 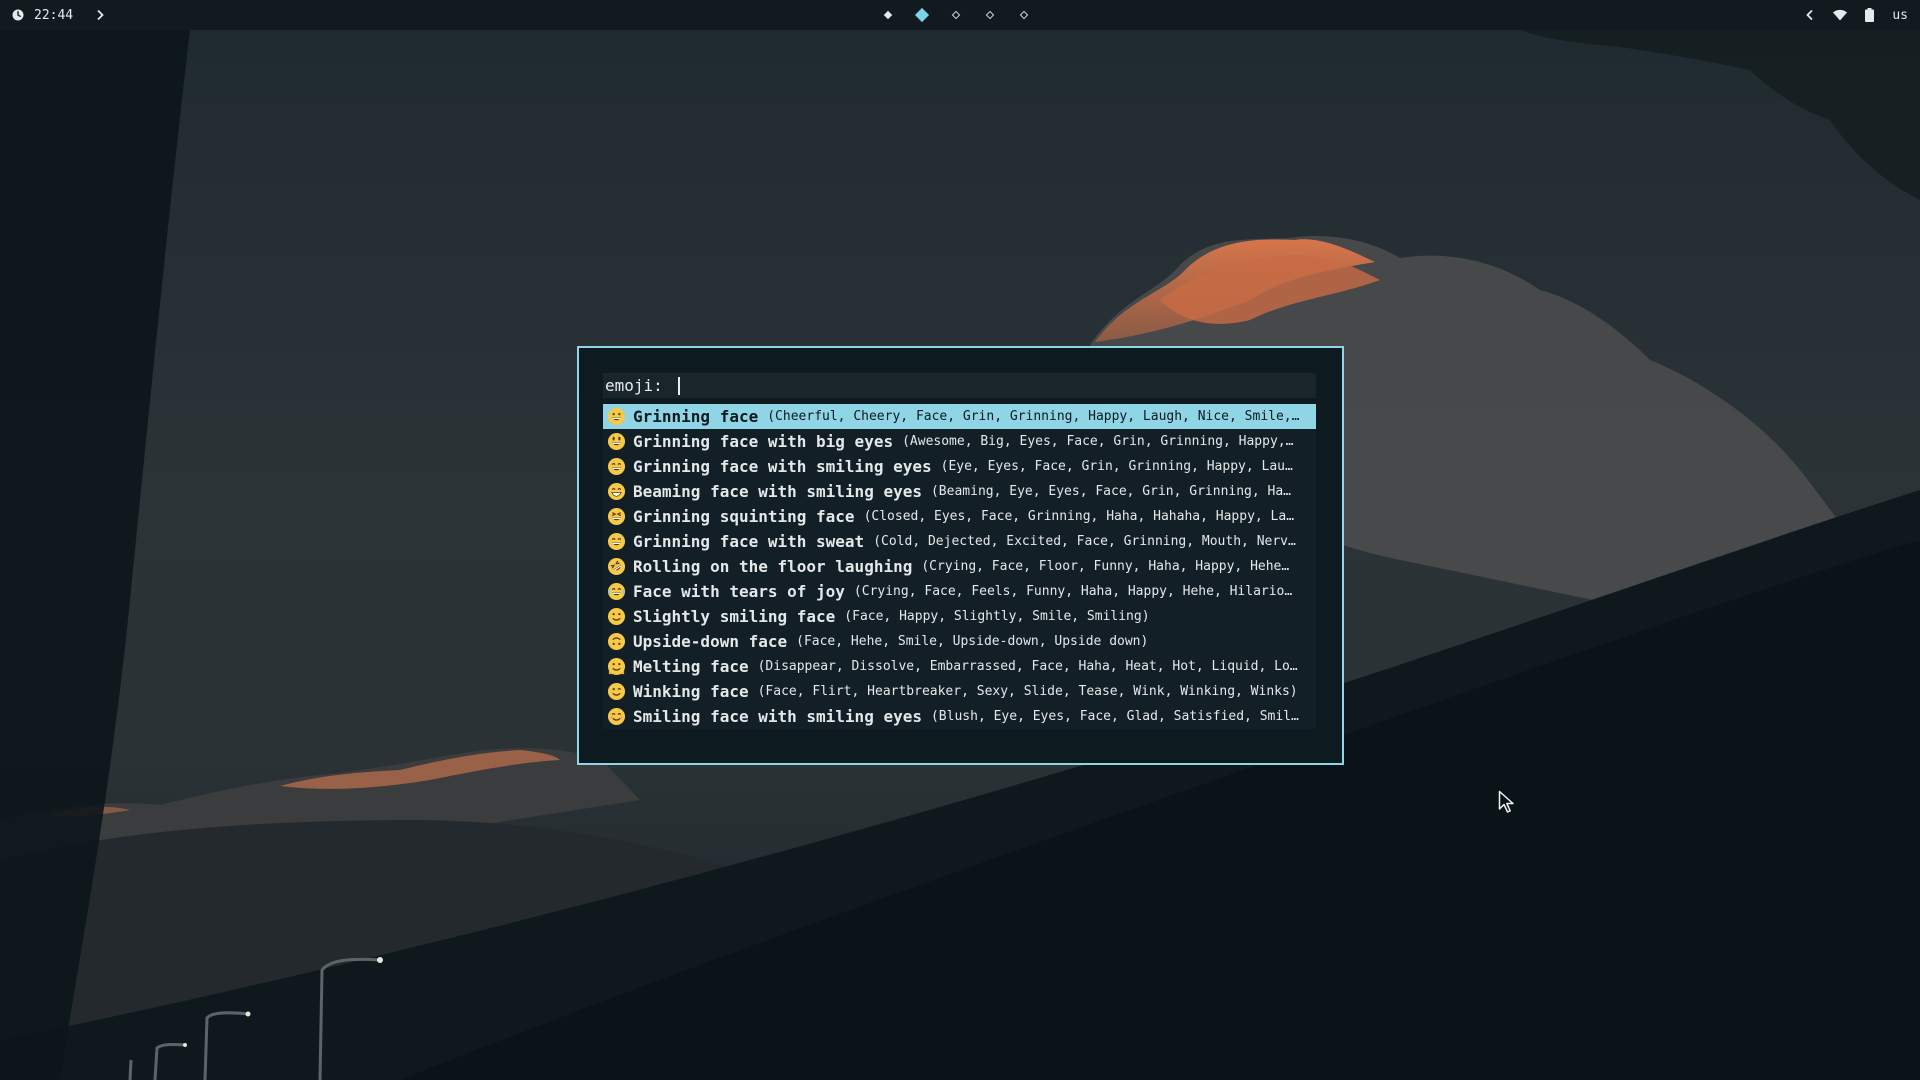 I want to click on emoji-name: Slightly smiling face, so click(x=734, y=616).